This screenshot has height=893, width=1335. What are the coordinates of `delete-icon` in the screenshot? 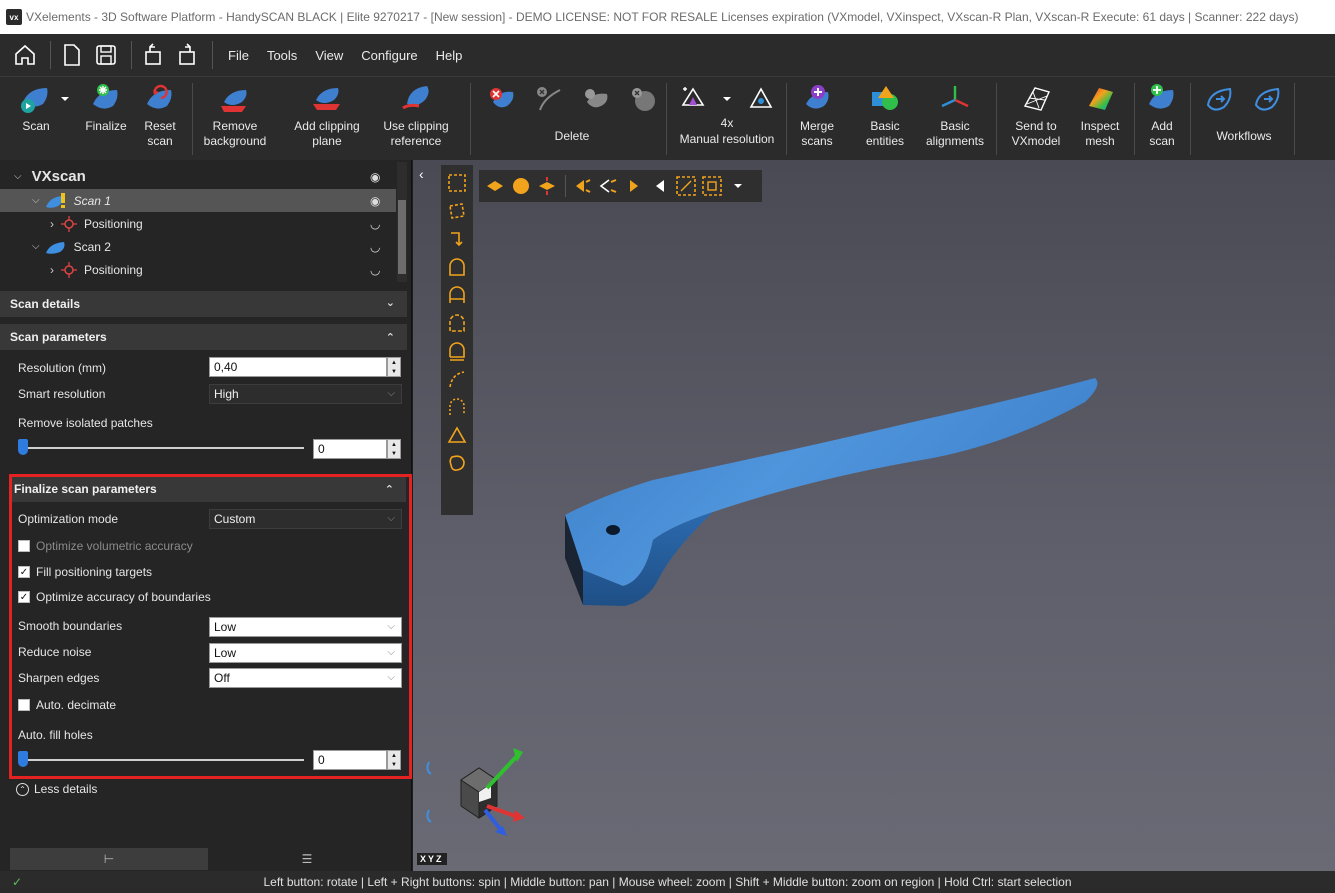 It's located at (502, 99).